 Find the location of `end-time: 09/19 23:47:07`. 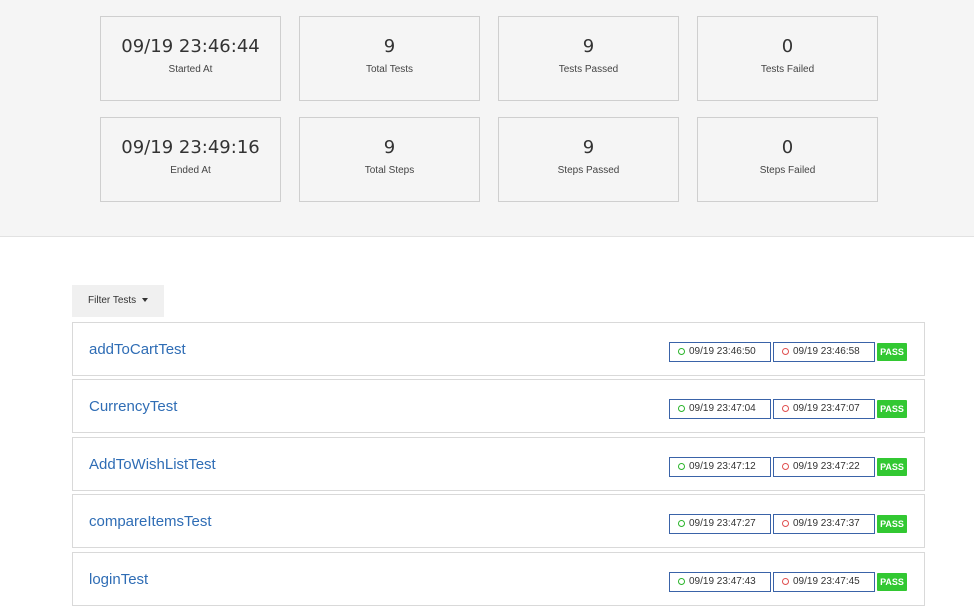

end-time: 09/19 23:47:07 is located at coordinates (826, 408).